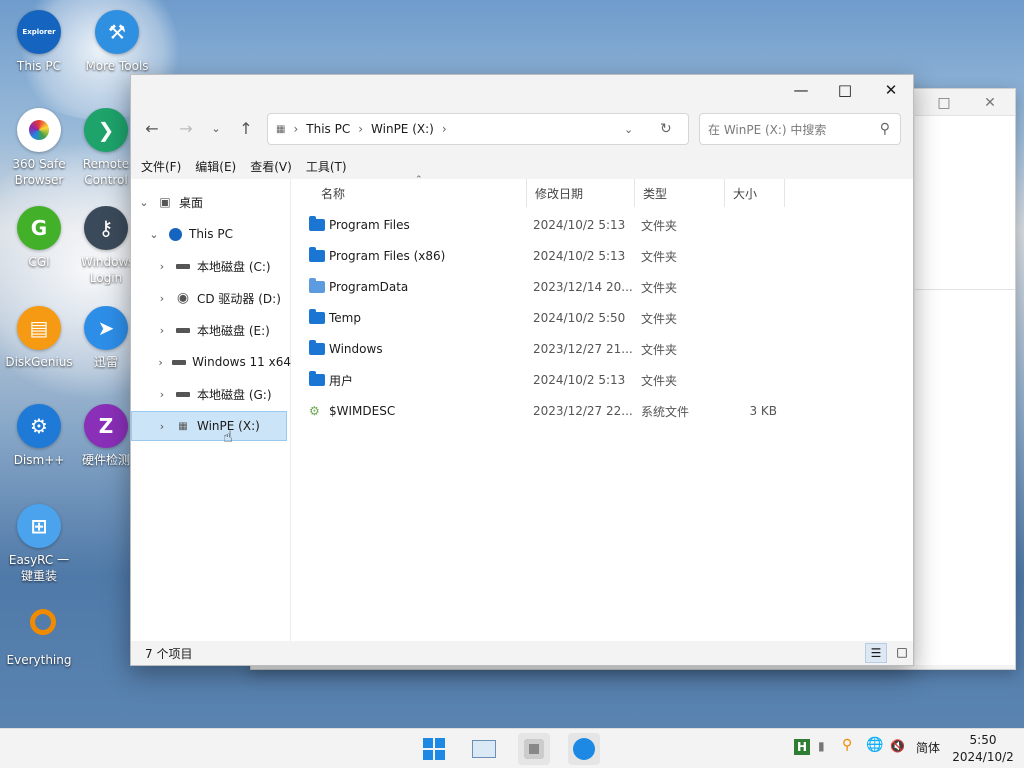  What do you see at coordinates (161, 166) in the screenshot?
I see `menu-file: 文件(F)` at bounding box center [161, 166].